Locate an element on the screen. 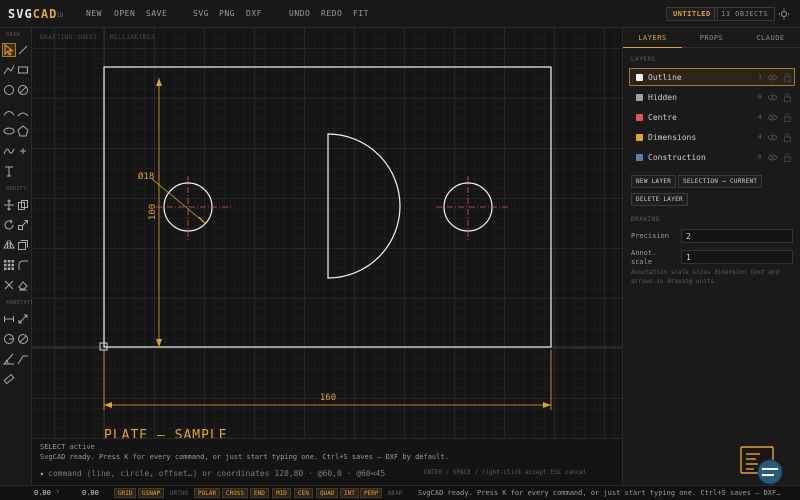 This screenshot has height=500, width=800. layer-row-hidden: Hidden 0 is located at coordinates (712, 97).